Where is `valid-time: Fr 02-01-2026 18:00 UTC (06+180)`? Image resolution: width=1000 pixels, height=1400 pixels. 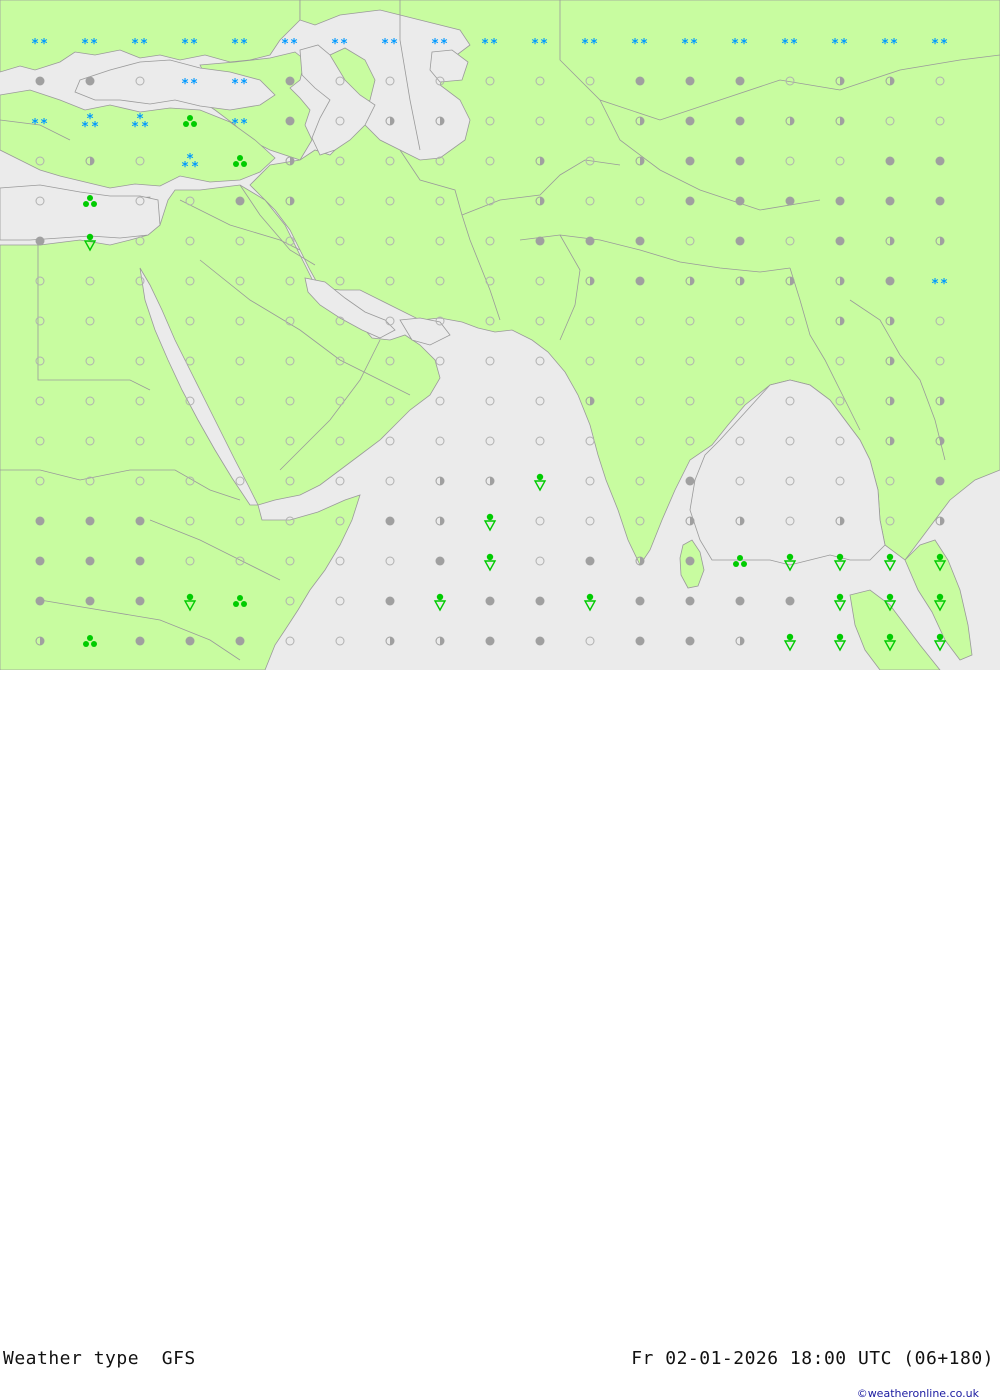 valid-time: Fr 02-01-2026 18:00 UTC (06+180) is located at coordinates (812, 1358).